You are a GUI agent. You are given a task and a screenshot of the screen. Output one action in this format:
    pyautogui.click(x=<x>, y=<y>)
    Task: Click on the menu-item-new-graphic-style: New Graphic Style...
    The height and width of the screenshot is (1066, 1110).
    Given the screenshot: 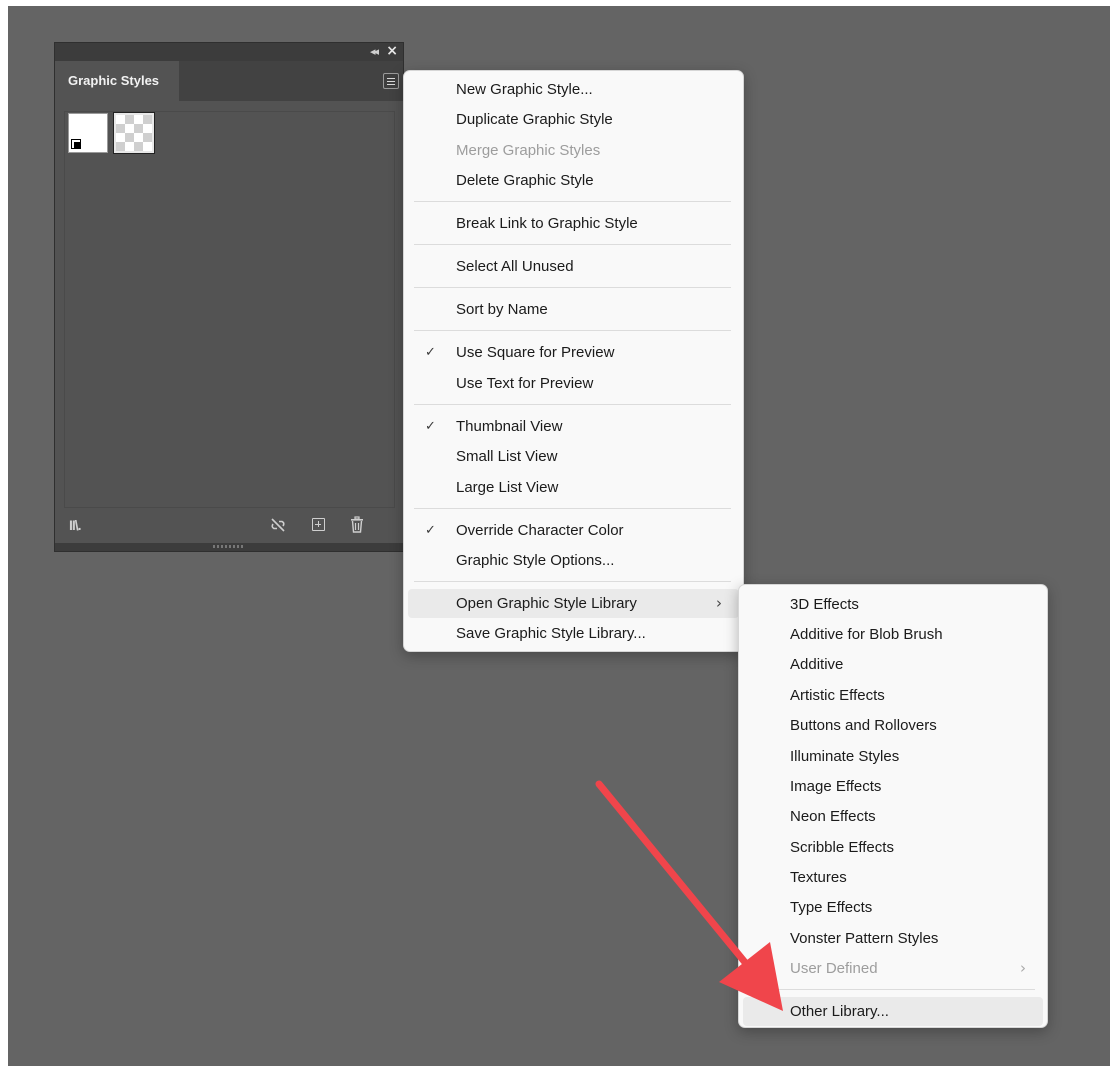 What is the action you would take?
    pyautogui.click(x=573, y=89)
    